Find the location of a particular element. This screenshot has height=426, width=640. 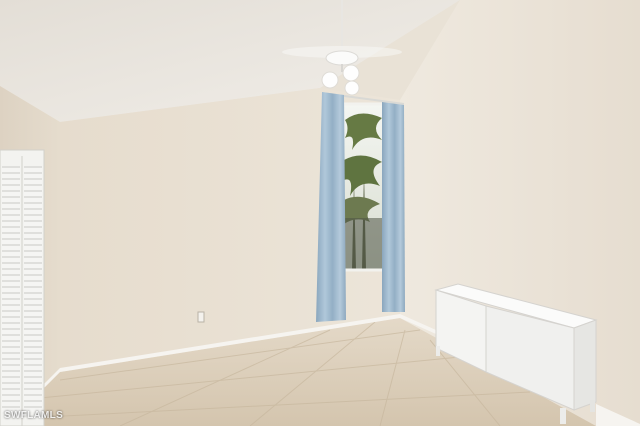

louvered-closet-door is located at coordinates (22, 287).